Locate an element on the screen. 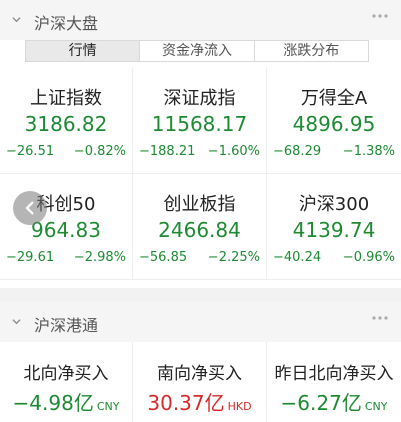 This screenshot has height=422, width=401. flow-value: −6.27亿 is located at coordinates (321, 403).